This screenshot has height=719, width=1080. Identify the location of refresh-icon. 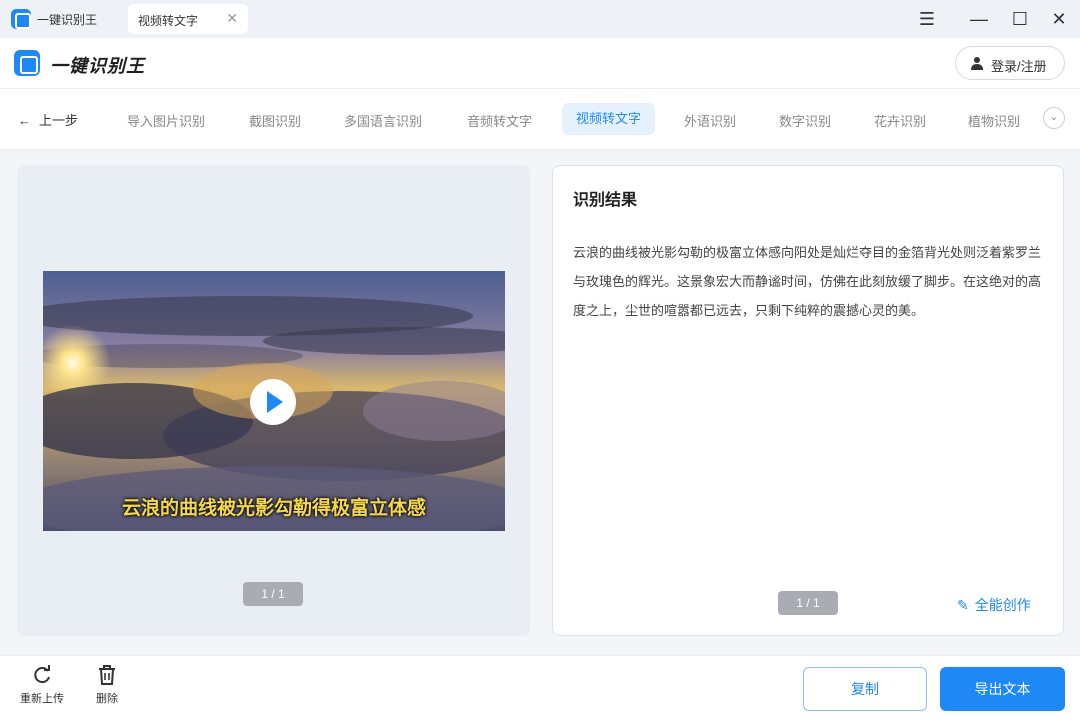
(42, 674).